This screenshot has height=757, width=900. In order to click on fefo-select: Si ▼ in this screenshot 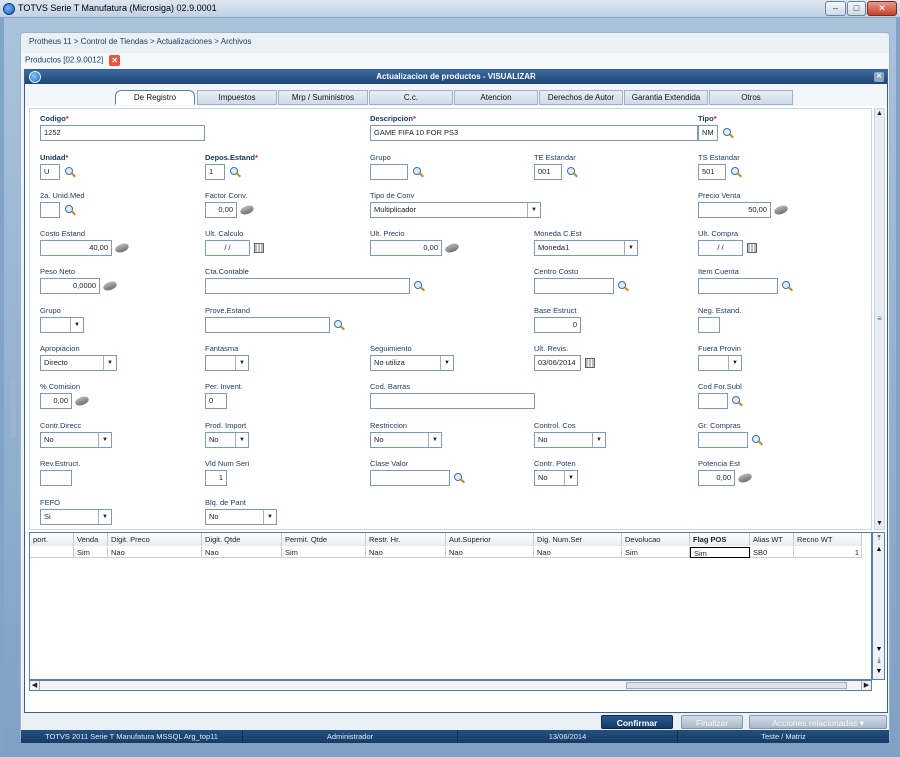, I will do `click(76, 517)`.